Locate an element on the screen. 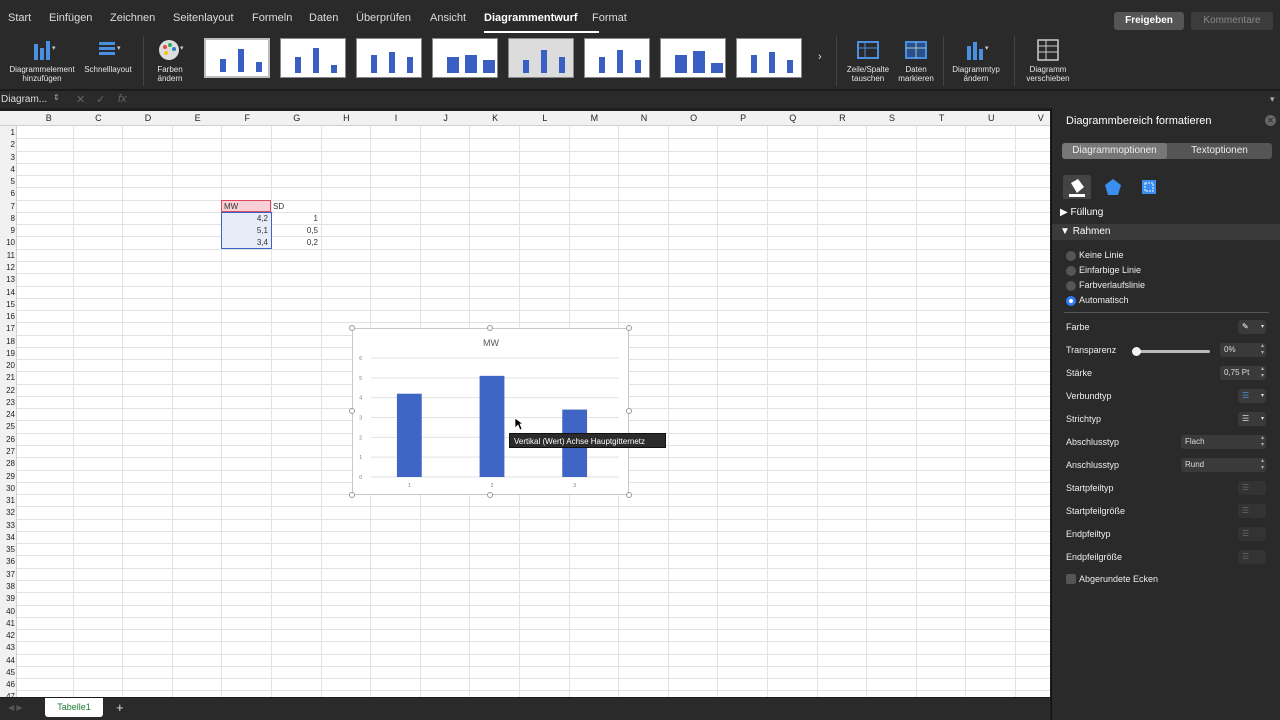 Image resolution: width=1280 pixels, height=720 pixels. share-button: Freigeben is located at coordinates (1149, 21).